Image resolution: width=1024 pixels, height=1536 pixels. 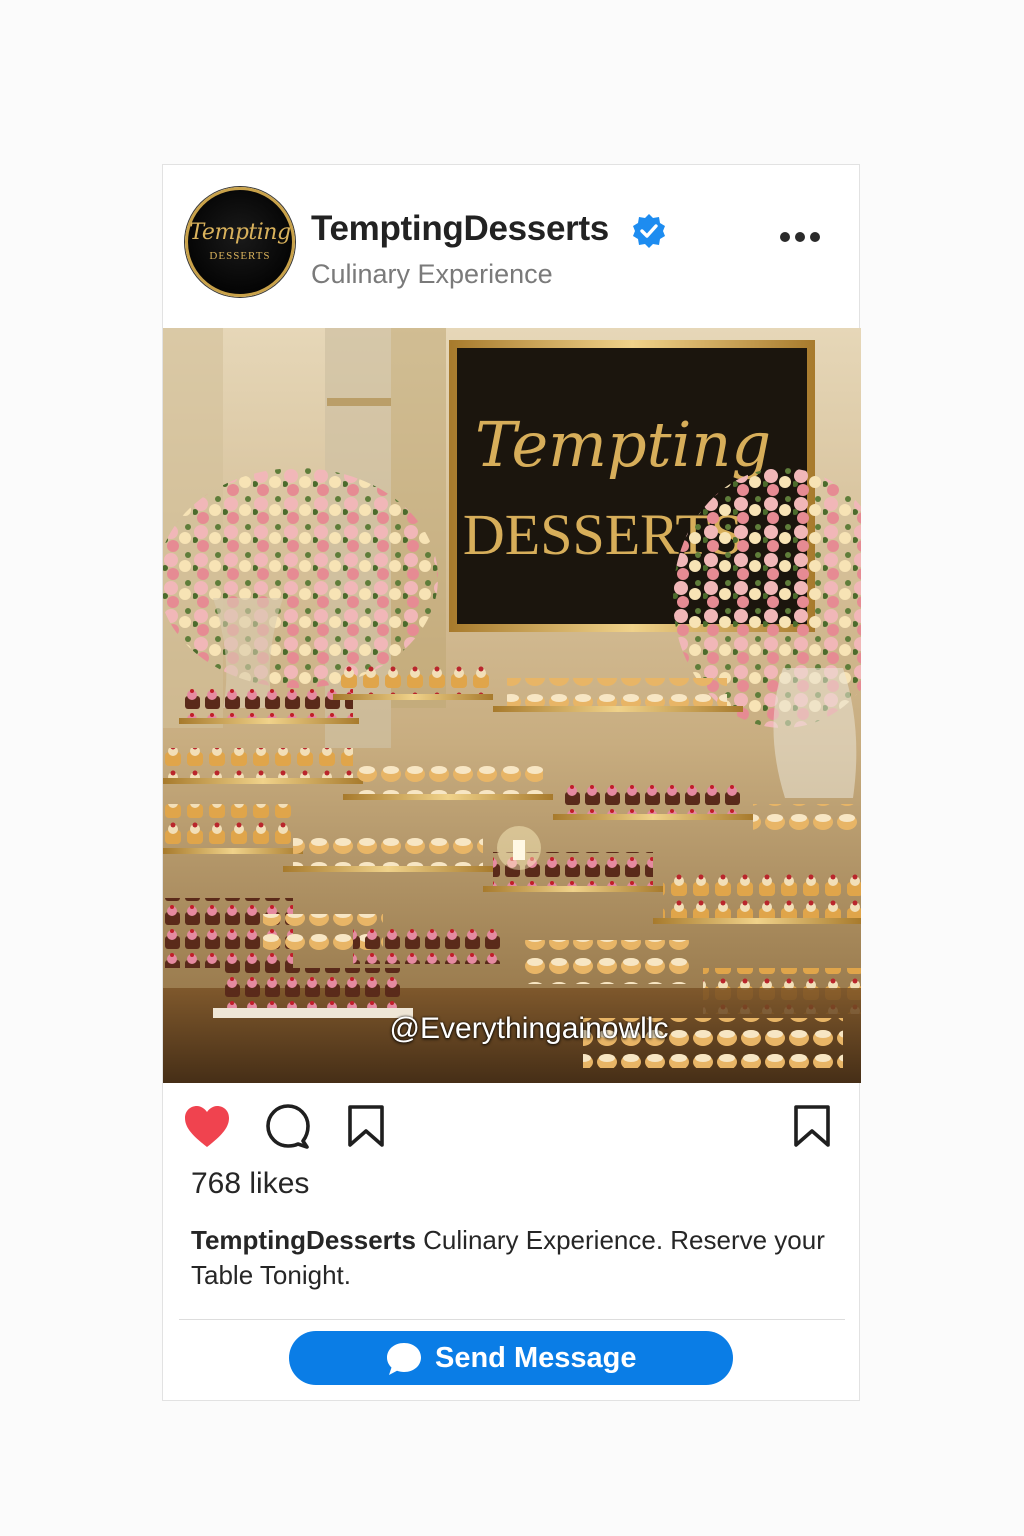 What do you see at coordinates (536, 1358) in the screenshot?
I see `send-message-label: Send Message` at bounding box center [536, 1358].